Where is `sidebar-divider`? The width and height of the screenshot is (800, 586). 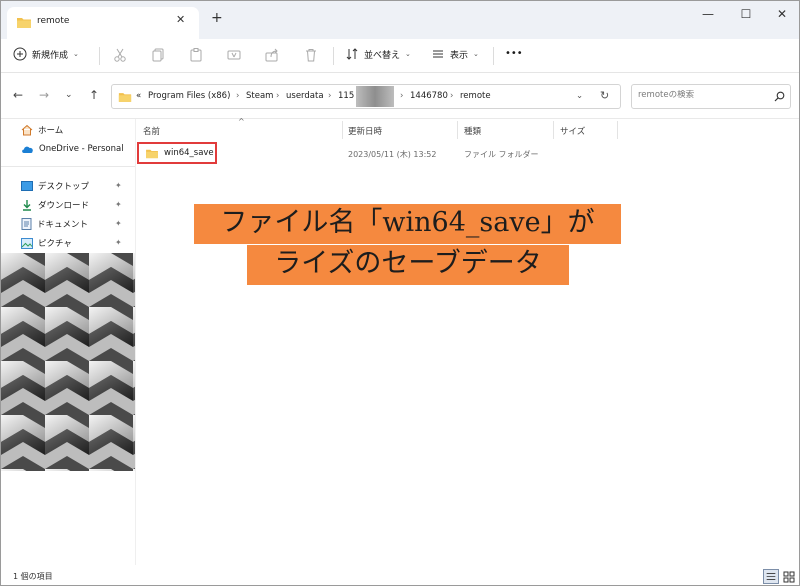 sidebar-divider is located at coordinates (68, 166).